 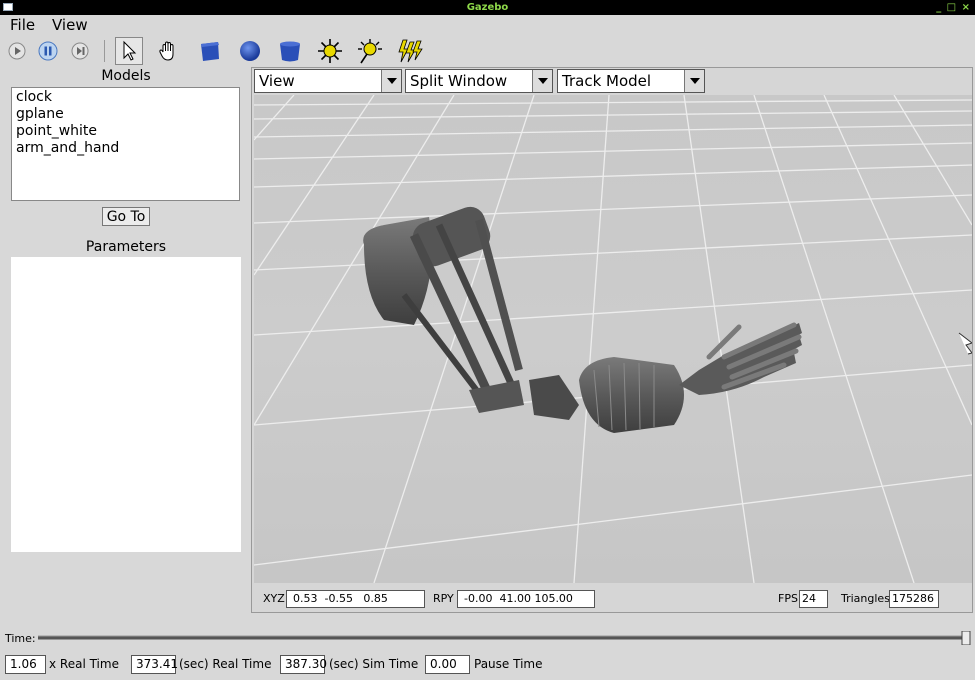 I want to click on xyz-field: 0.53 -0.55 0.85, so click(x=355, y=599).